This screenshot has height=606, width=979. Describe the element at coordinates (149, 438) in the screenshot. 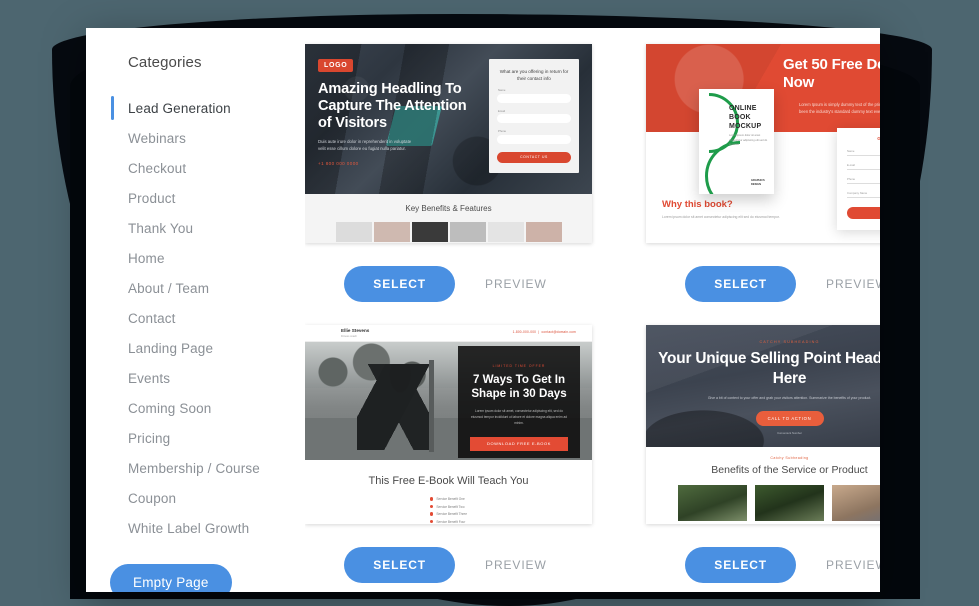

I see `sidebar-item-label: Pricing` at that location.